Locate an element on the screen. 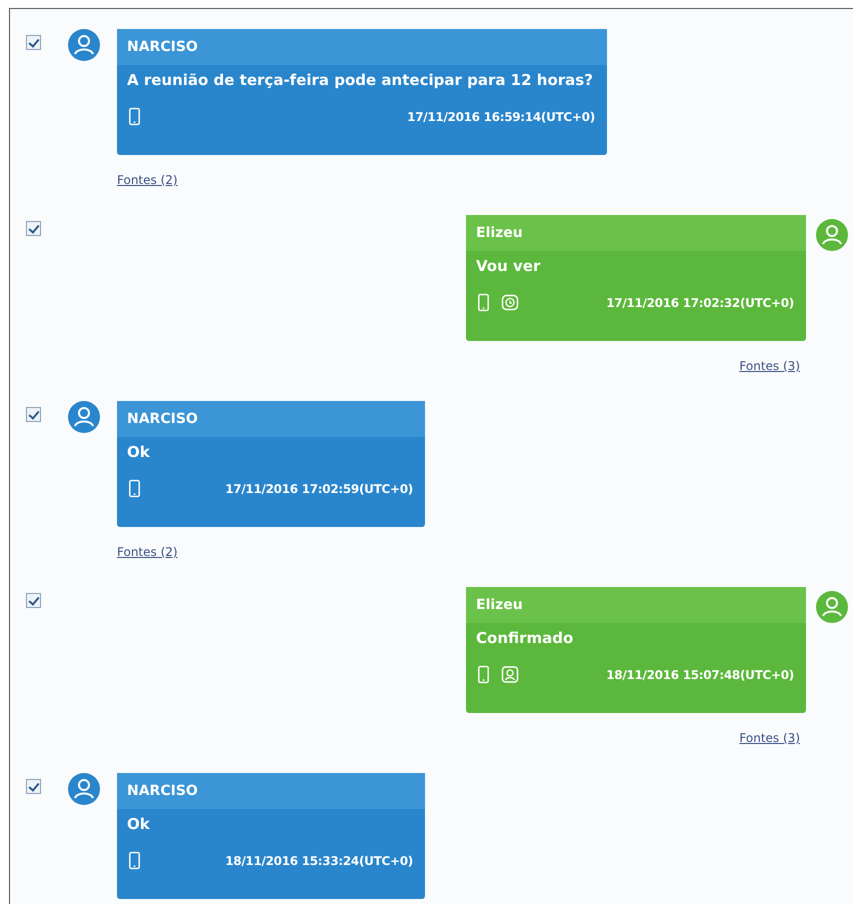 The height and width of the screenshot is (904, 853). clock-icon is located at coordinates (510, 302).